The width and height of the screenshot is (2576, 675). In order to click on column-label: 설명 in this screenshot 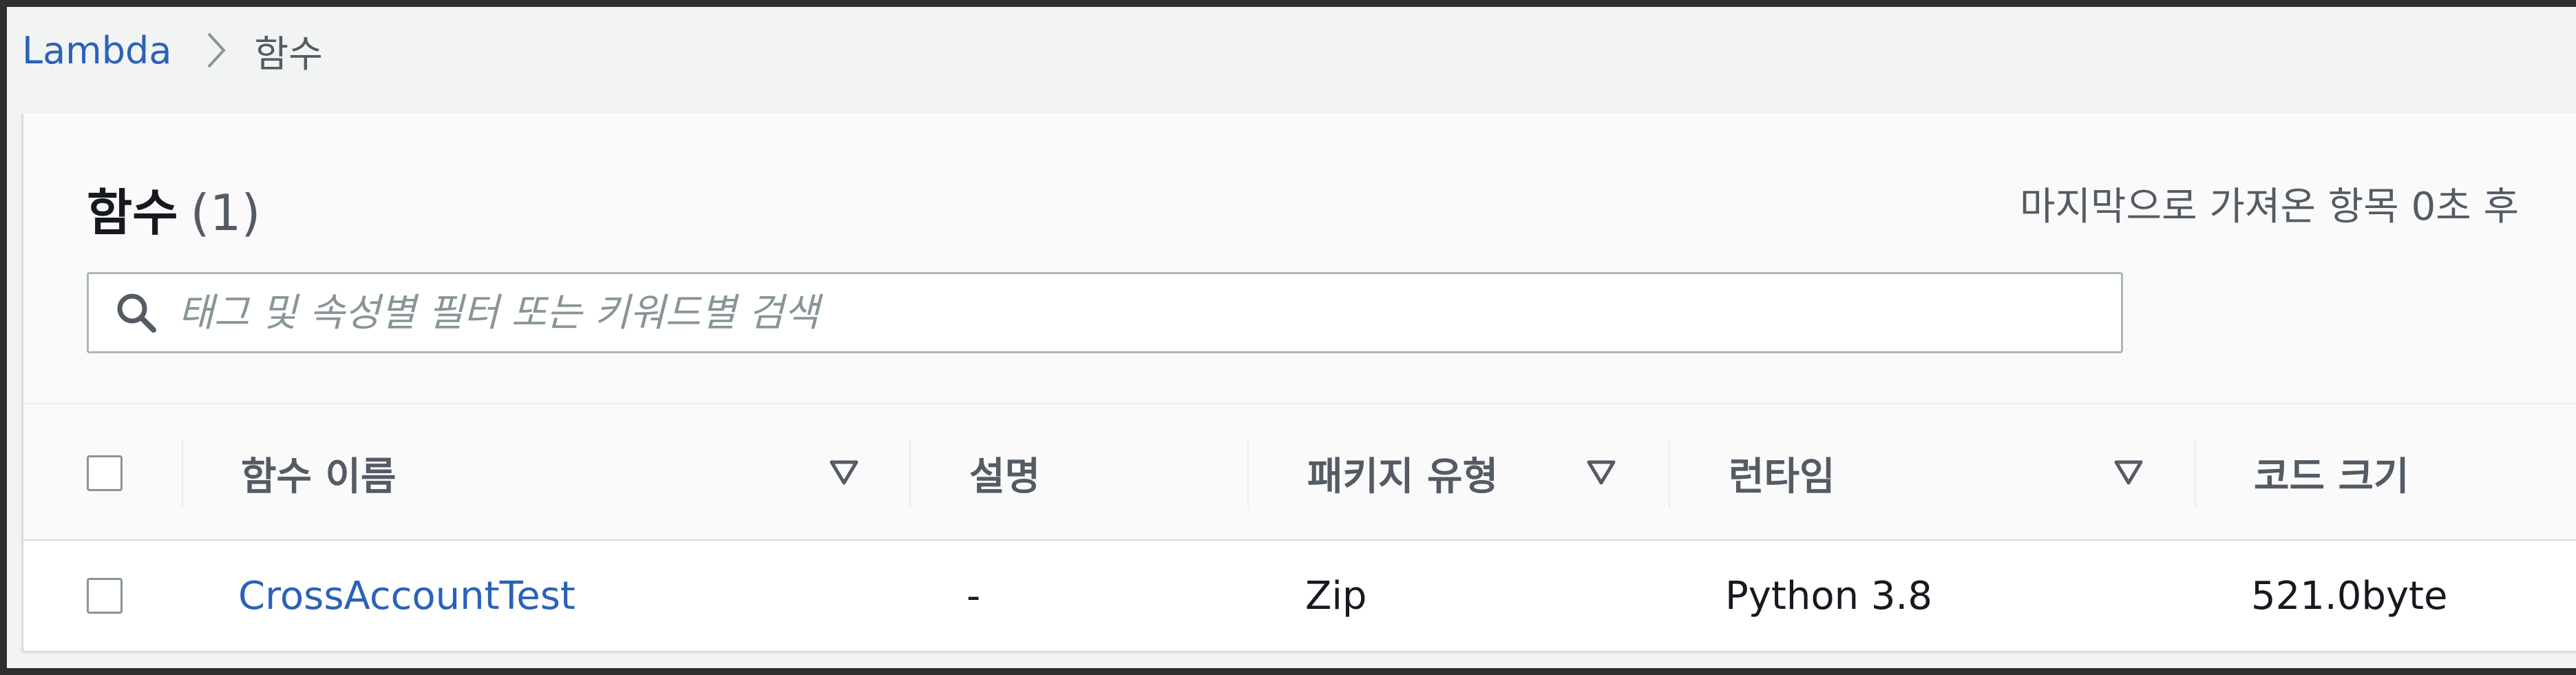, I will do `click(1005, 477)`.